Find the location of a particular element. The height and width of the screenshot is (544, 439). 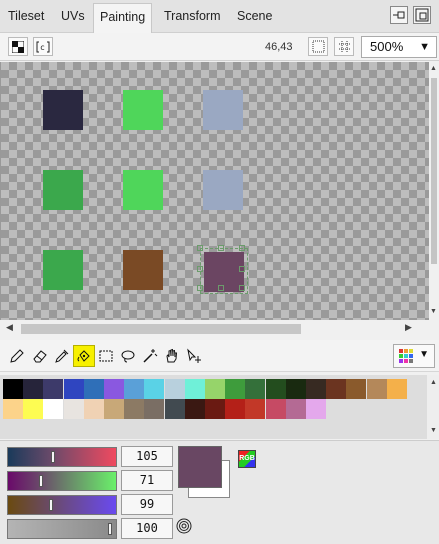

rect-select-tool-button is located at coordinates (106, 356).